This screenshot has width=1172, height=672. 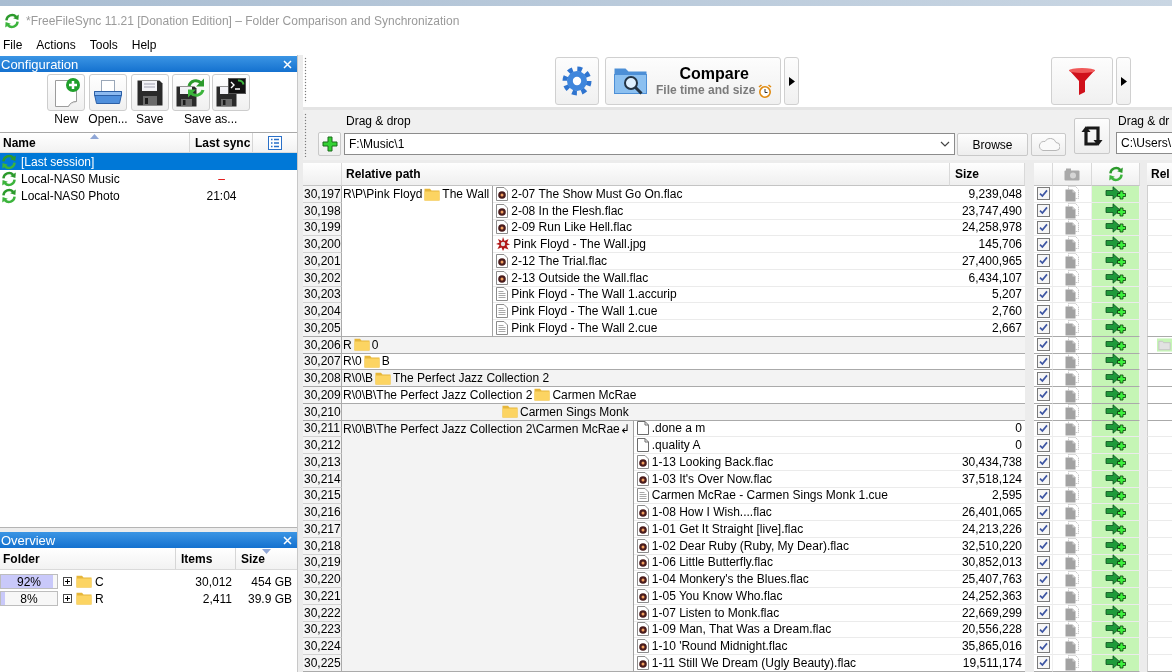 What do you see at coordinates (95, 142) in the screenshot?
I see `column-header: Name` at bounding box center [95, 142].